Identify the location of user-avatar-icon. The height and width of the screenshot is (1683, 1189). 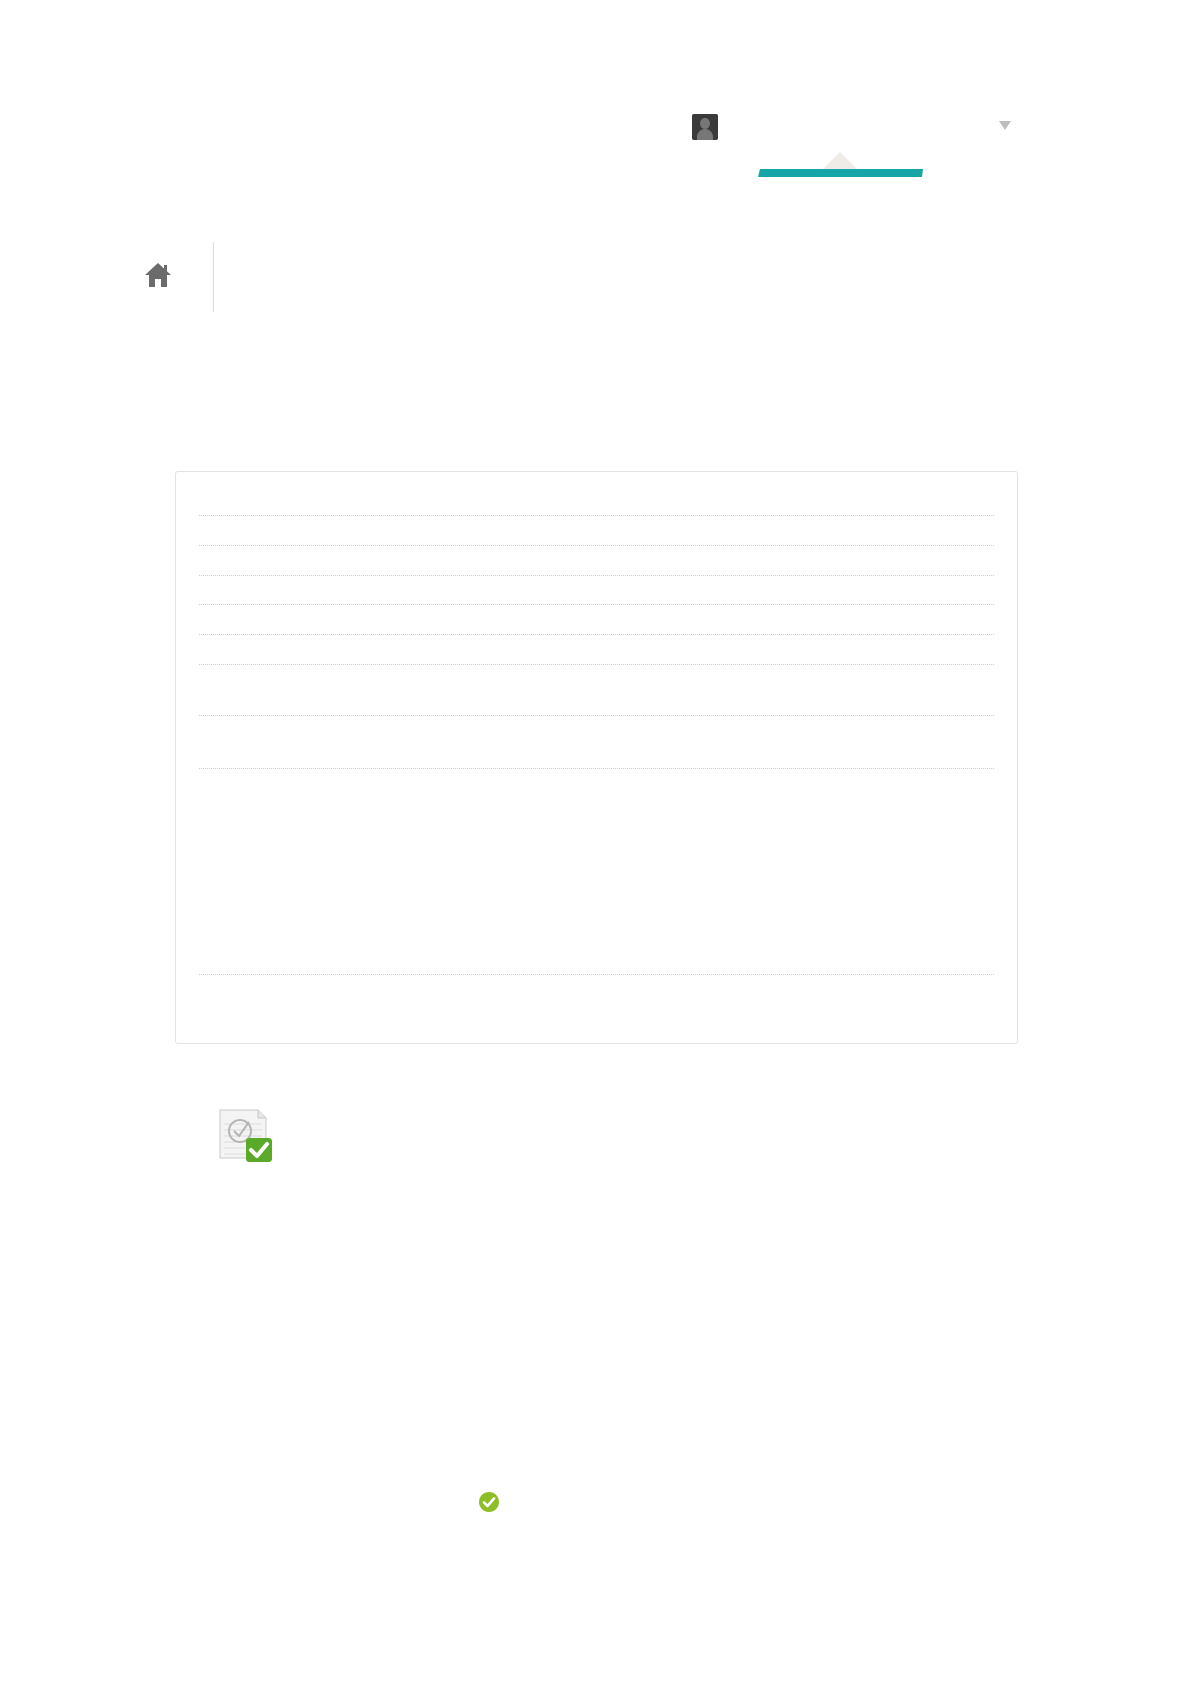
(705, 127).